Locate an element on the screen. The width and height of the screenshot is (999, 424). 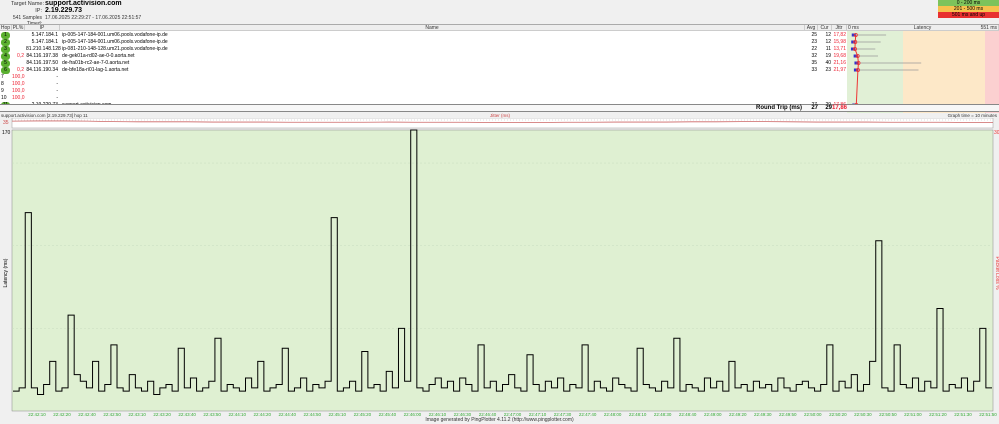
hop-name: de-fra01b-rc2-ae-7-0.aorta.net is located at coordinates (96, 63).